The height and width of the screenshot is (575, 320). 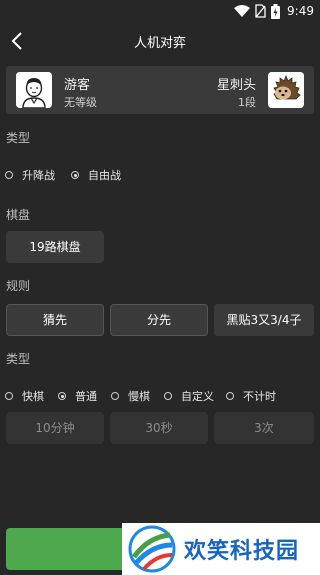 I want to click on radio-fast: 快棋, so click(x=24, y=396).